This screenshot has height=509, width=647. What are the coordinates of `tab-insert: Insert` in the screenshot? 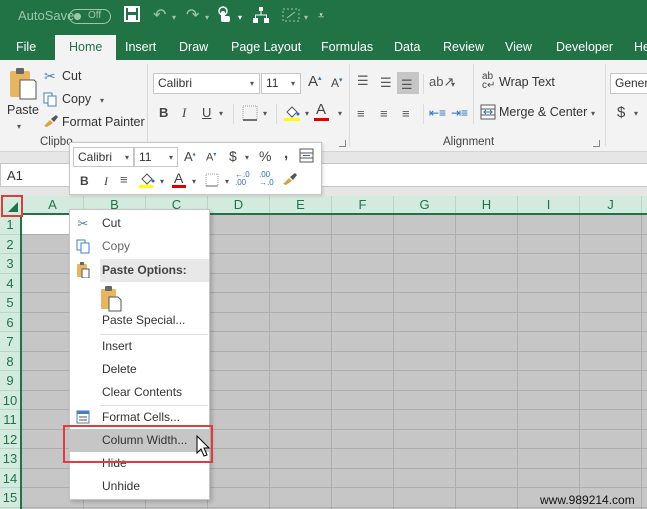 It's located at (140, 47).